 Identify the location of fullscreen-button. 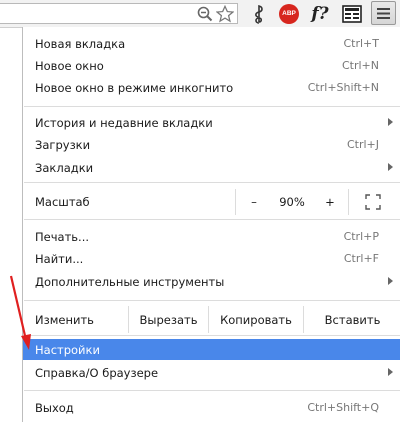
(374, 202).